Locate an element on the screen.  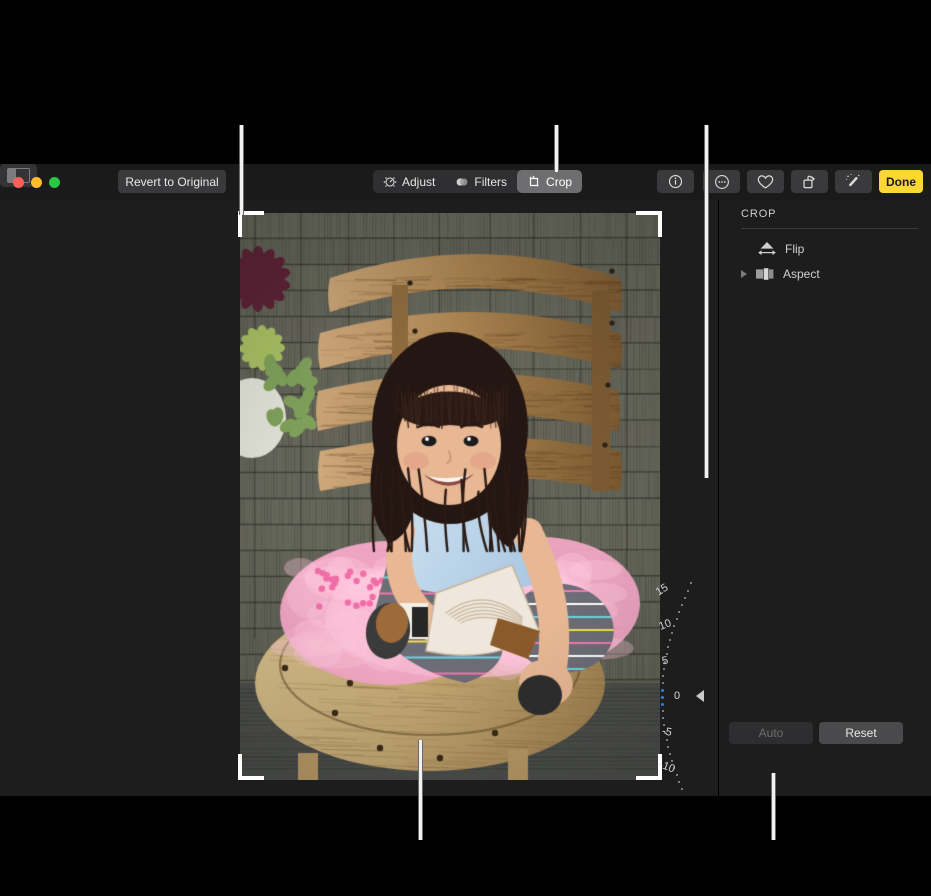
magic-wand-icon is located at coordinates (853, 180).